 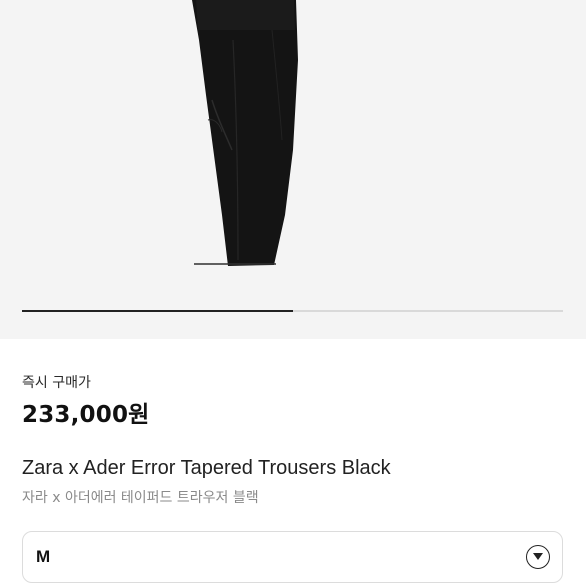 What do you see at coordinates (245, 133) in the screenshot?
I see `product-image` at bounding box center [245, 133].